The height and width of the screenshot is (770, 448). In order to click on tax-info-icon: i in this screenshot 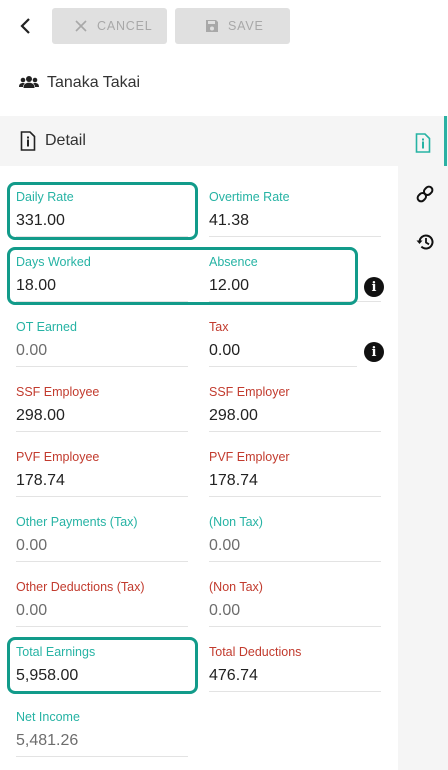, I will do `click(374, 352)`.